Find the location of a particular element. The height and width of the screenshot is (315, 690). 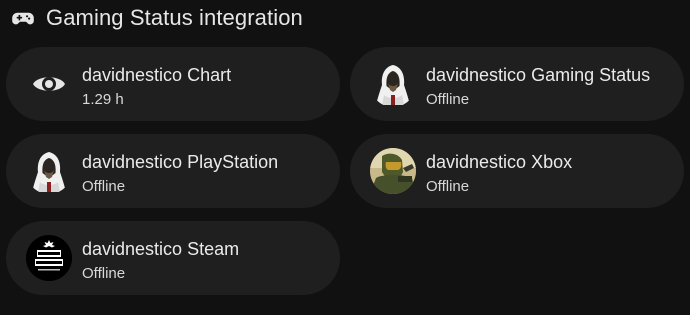

entity-name: davidnestico PlayStation is located at coordinates (180, 162).